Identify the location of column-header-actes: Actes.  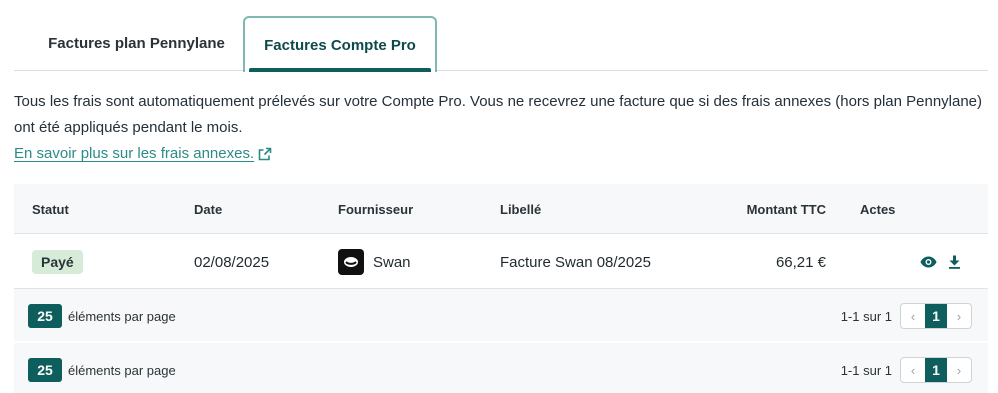
(878, 209).